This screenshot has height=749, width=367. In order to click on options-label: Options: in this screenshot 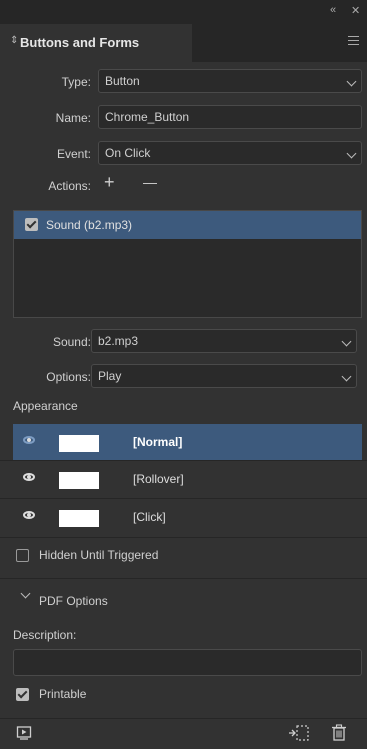, I will do `click(68, 377)`.